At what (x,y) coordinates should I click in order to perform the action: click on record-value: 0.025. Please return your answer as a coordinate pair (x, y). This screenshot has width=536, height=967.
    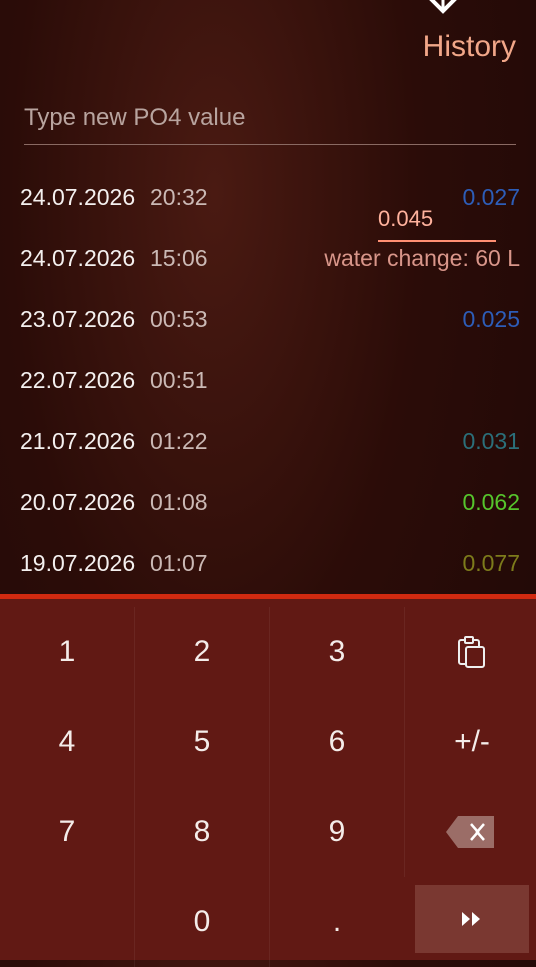
    Looking at the image, I should click on (491, 319).